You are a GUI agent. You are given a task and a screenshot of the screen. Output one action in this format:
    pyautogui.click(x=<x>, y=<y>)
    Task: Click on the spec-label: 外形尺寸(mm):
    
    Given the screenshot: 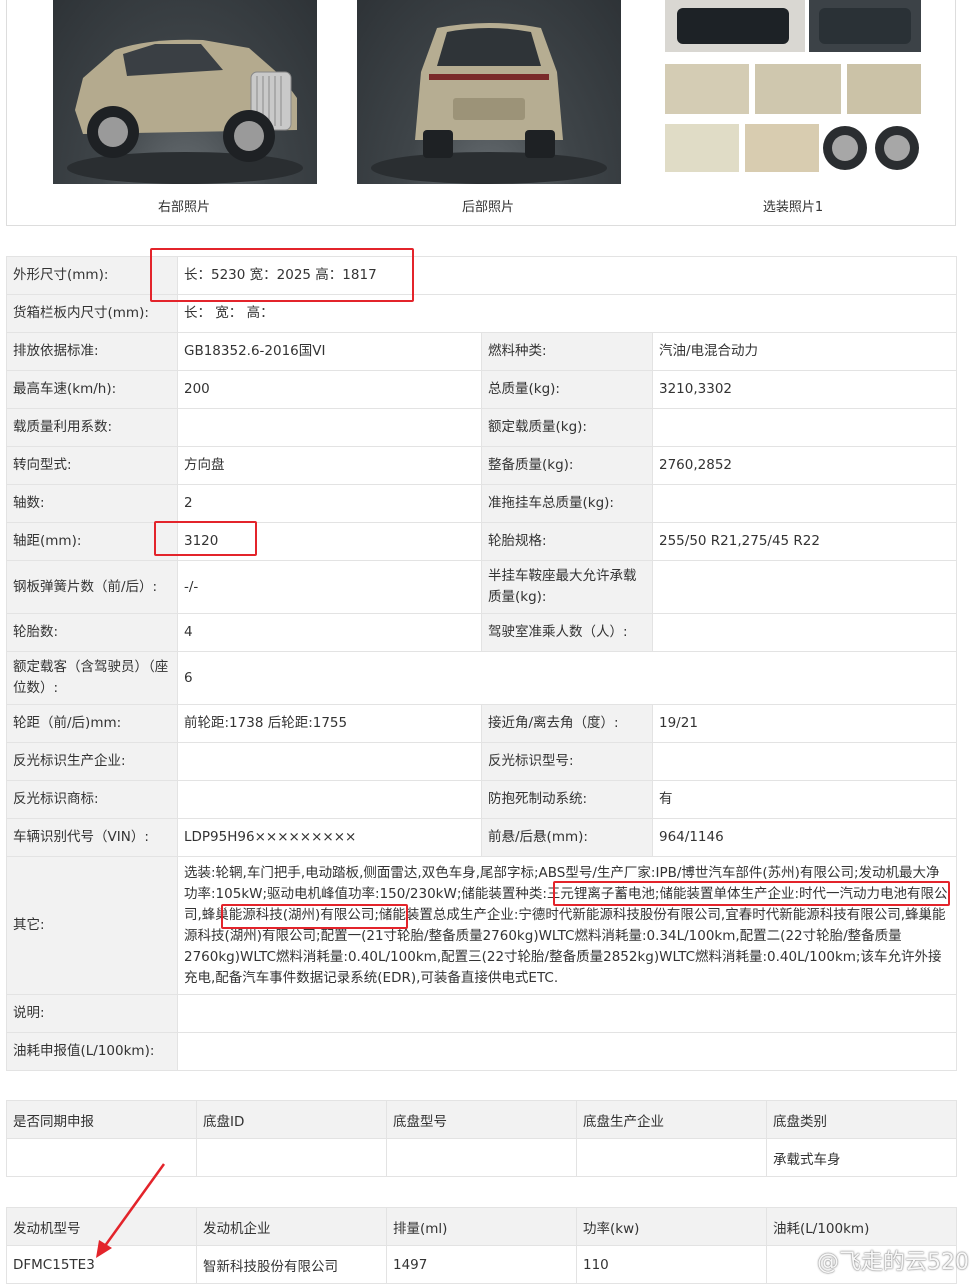 What is the action you would take?
    pyautogui.click(x=92, y=275)
    